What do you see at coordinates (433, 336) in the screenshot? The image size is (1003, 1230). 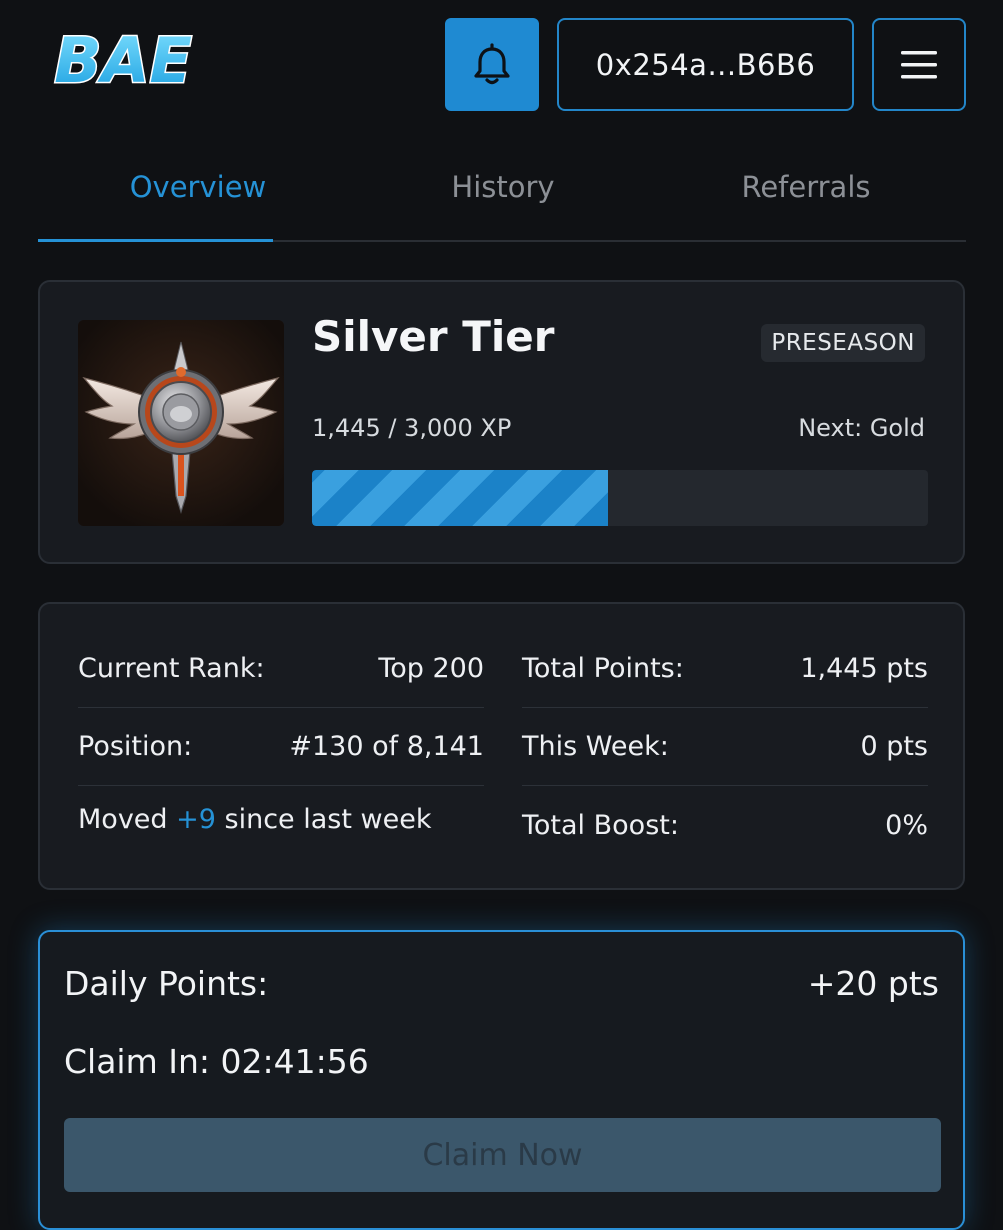 I see `tier-title: Silver Tier` at bounding box center [433, 336].